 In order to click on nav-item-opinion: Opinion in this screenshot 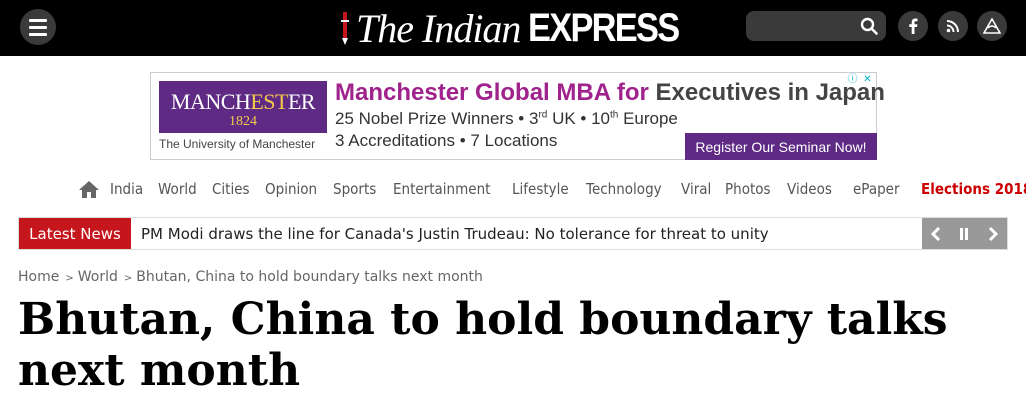, I will do `click(291, 189)`.